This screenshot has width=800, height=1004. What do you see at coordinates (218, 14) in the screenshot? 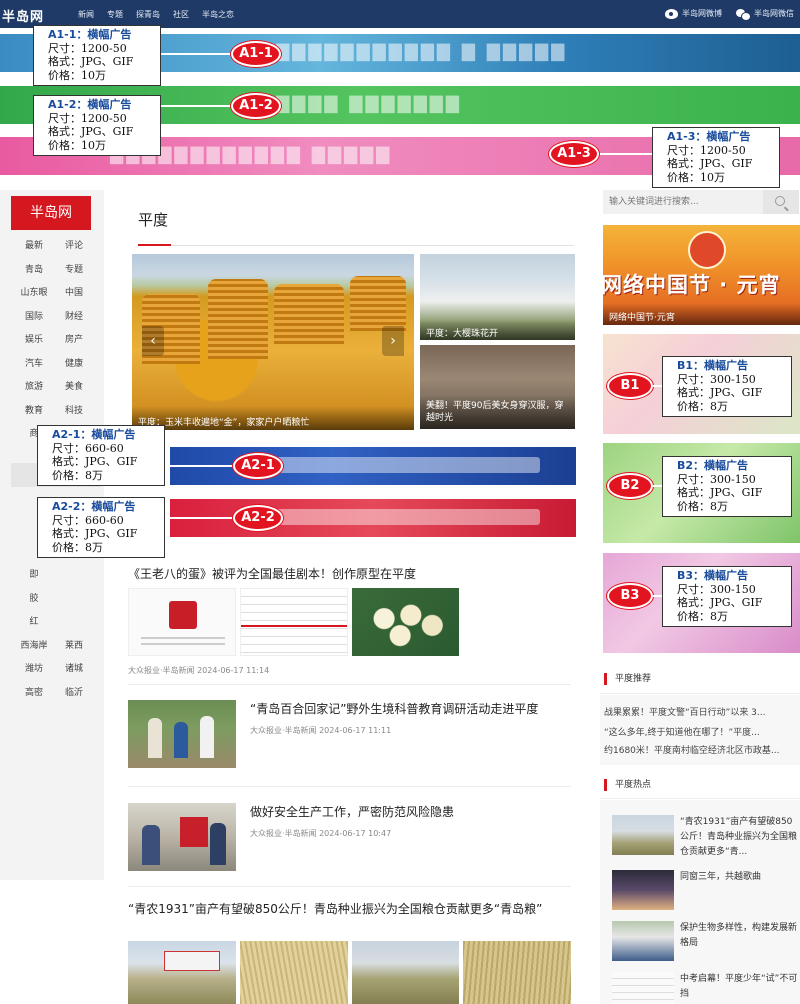
I see `nav-item-love: 半岛之恋` at bounding box center [218, 14].